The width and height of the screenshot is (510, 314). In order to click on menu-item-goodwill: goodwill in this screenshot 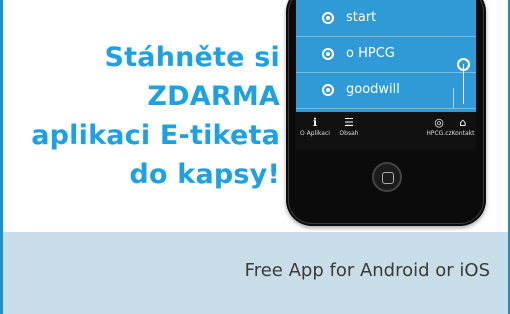, I will do `click(386, 90)`.